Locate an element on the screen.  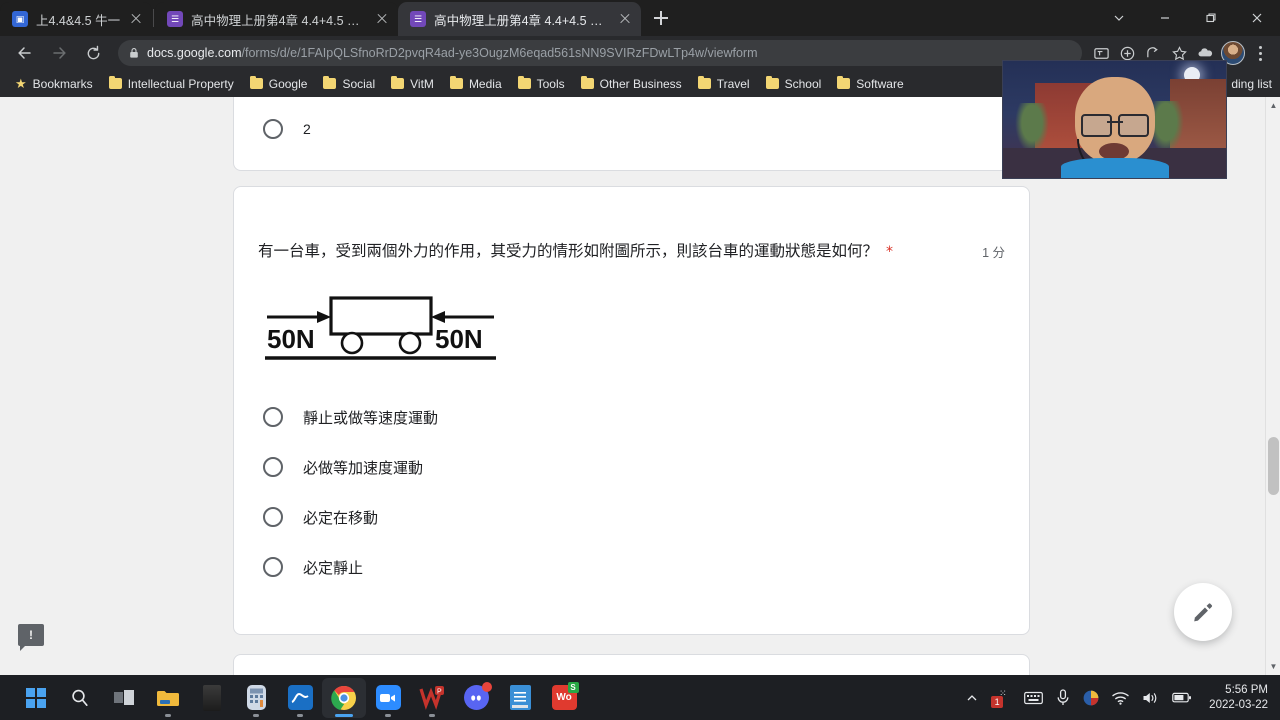
dark-app-button is located at coordinates (212, 698).